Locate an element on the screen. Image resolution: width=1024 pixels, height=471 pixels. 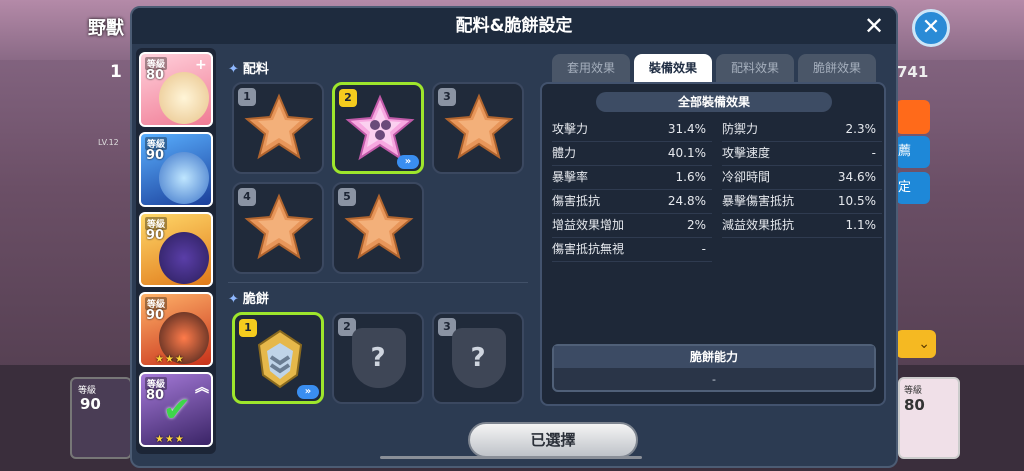
stat-name: 暴擊傷害抵抗 is located at coordinates (758, 201).